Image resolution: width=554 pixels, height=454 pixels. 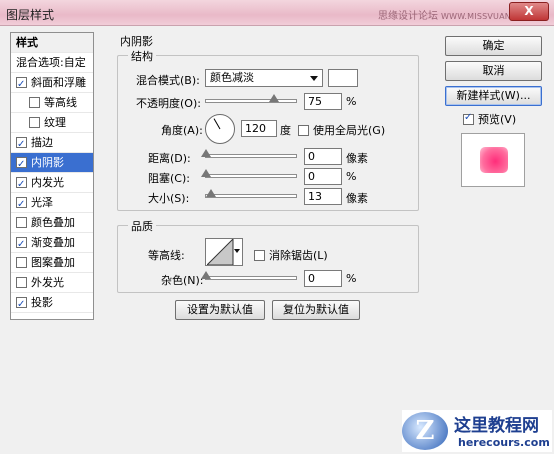 I want to click on distance-slider-thumb, so click(x=206, y=153).